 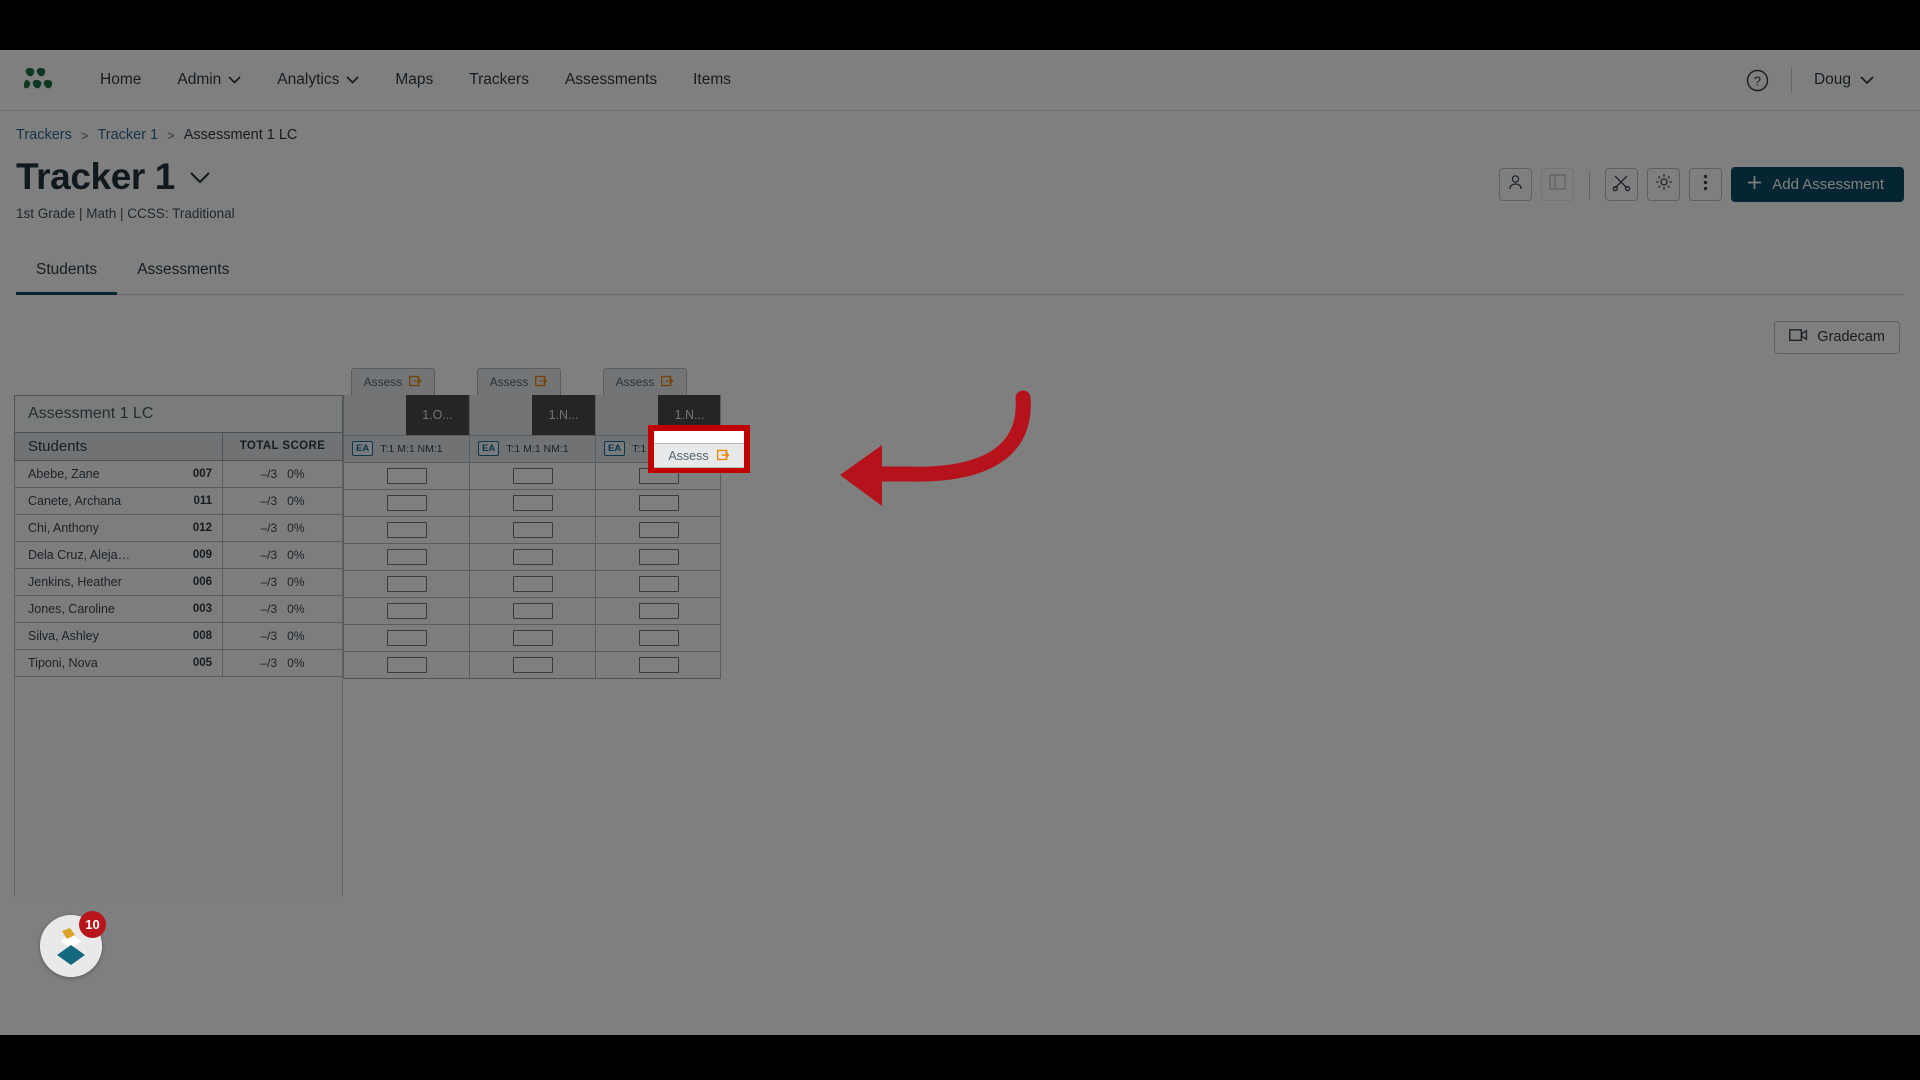 What do you see at coordinates (1757, 80) in the screenshot?
I see `question-circle-icon: ?` at bounding box center [1757, 80].